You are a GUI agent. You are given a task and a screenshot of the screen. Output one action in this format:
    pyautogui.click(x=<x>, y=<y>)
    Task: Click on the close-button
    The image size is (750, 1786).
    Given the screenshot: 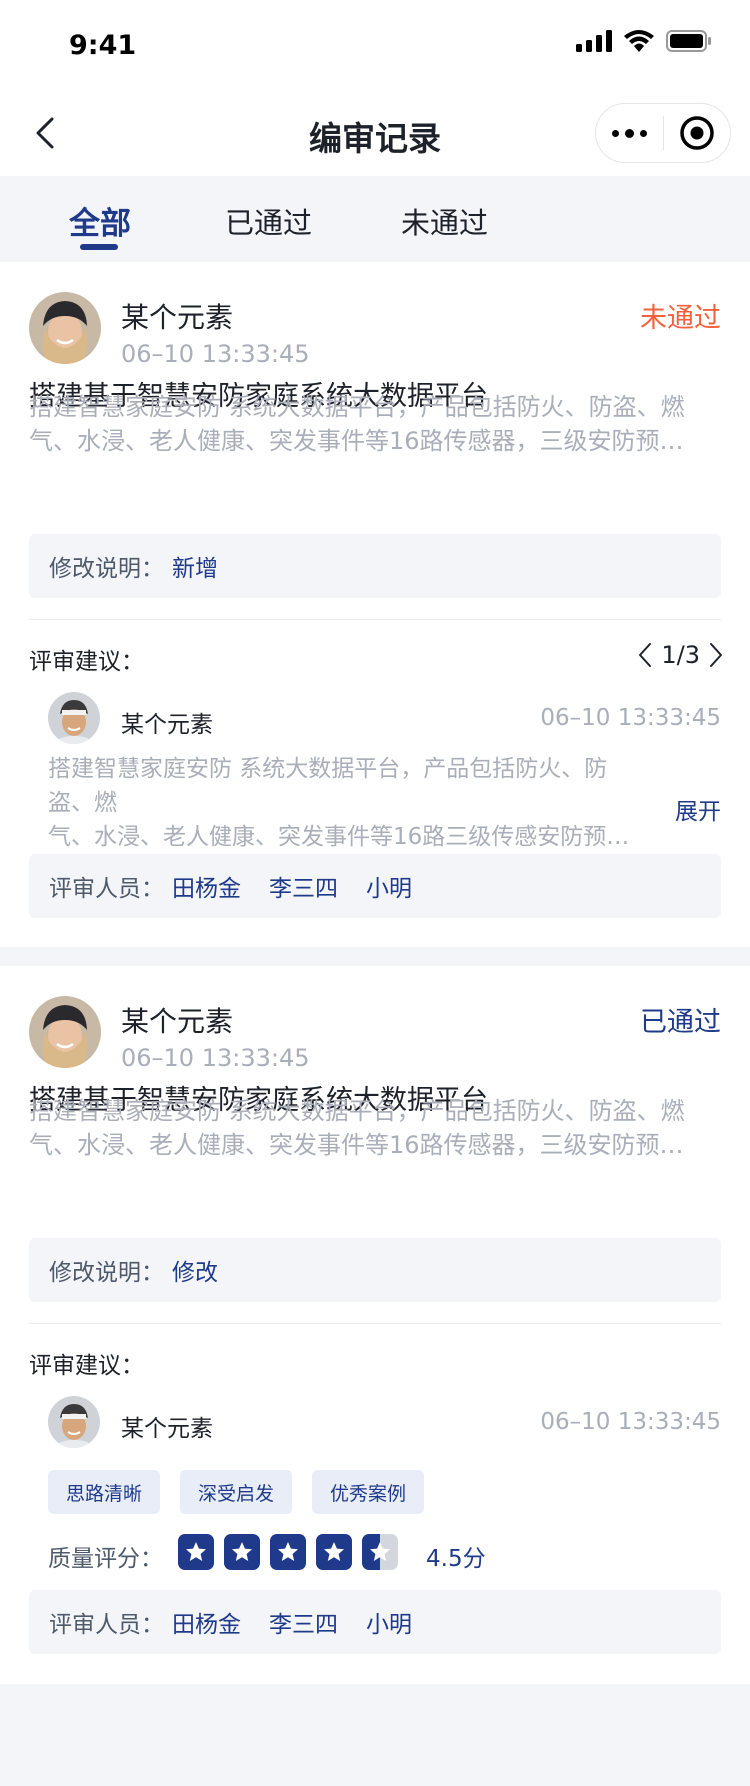 What is the action you would take?
    pyautogui.click(x=697, y=133)
    